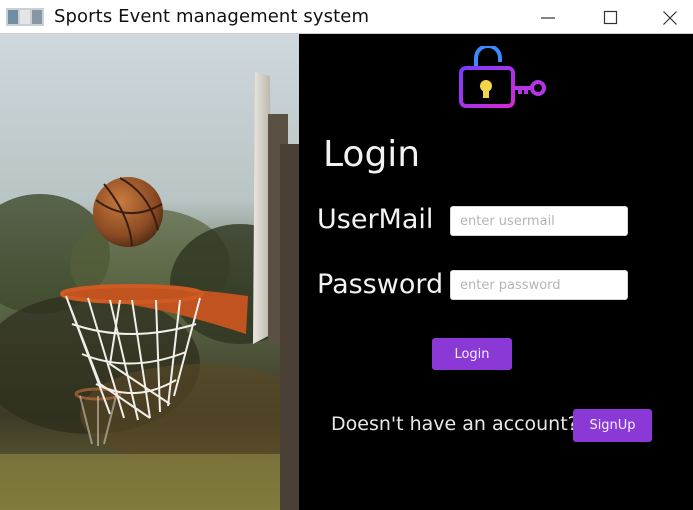  I want to click on minimize-icon, so click(548, 18).